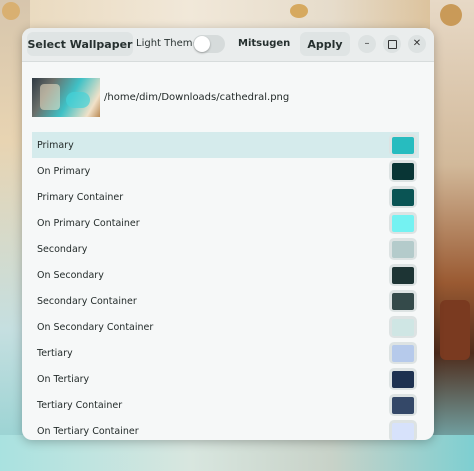 Image resolution: width=474 pixels, height=471 pixels. Describe the element at coordinates (62, 249) in the screenshot. I see `color-role-label: Secondary` at that location.